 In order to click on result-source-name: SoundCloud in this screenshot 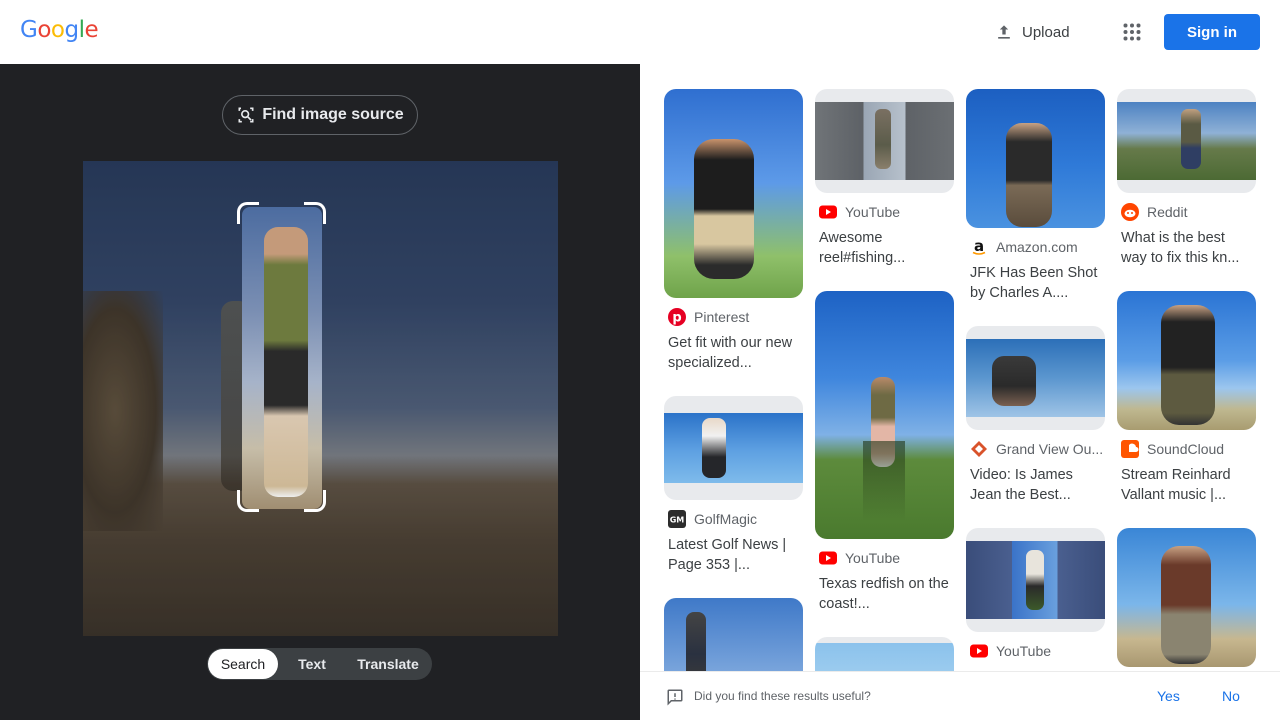, I will do `click(1186, 449)`.